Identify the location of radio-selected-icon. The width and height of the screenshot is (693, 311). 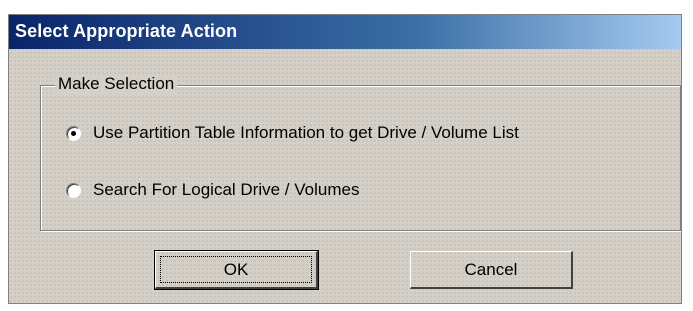
(73, 133).